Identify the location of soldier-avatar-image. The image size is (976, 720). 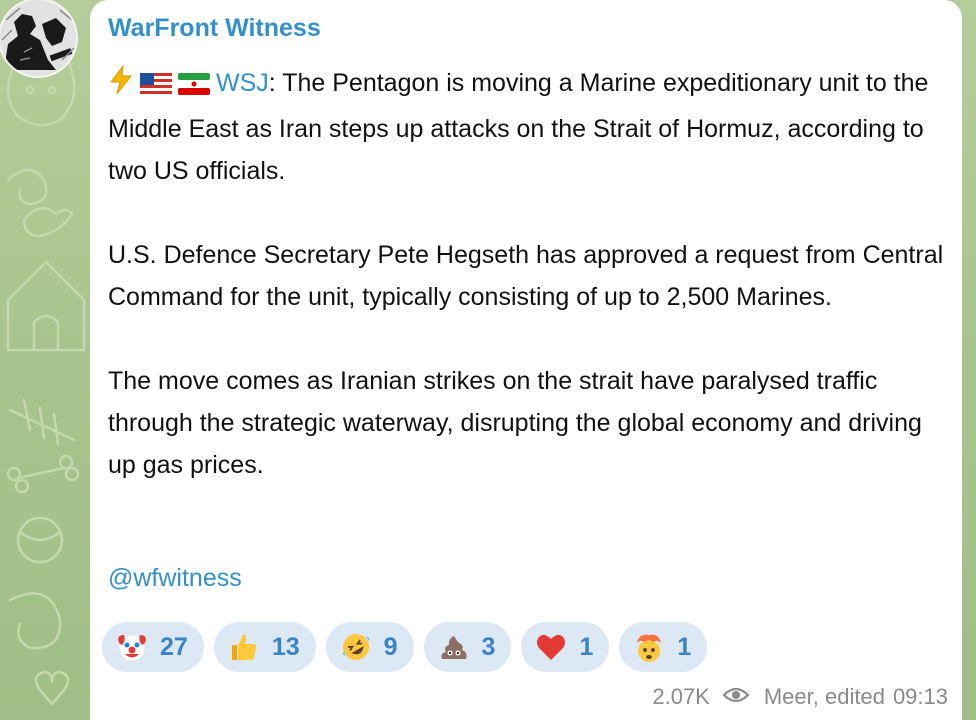
(38, 38).